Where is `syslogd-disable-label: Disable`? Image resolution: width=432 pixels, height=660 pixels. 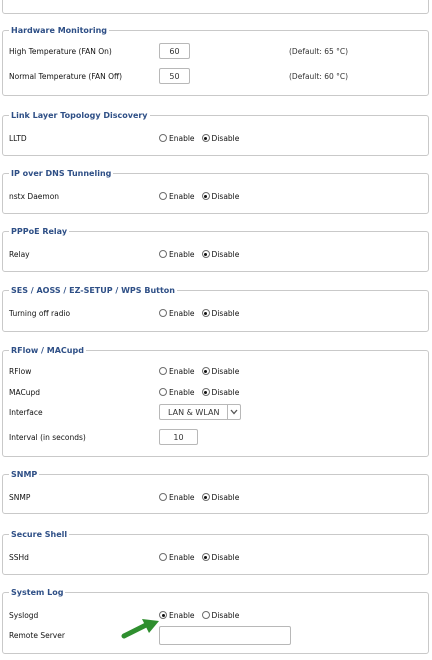 syslogd-disable-label: Disable is located at coordinates (225, 615).